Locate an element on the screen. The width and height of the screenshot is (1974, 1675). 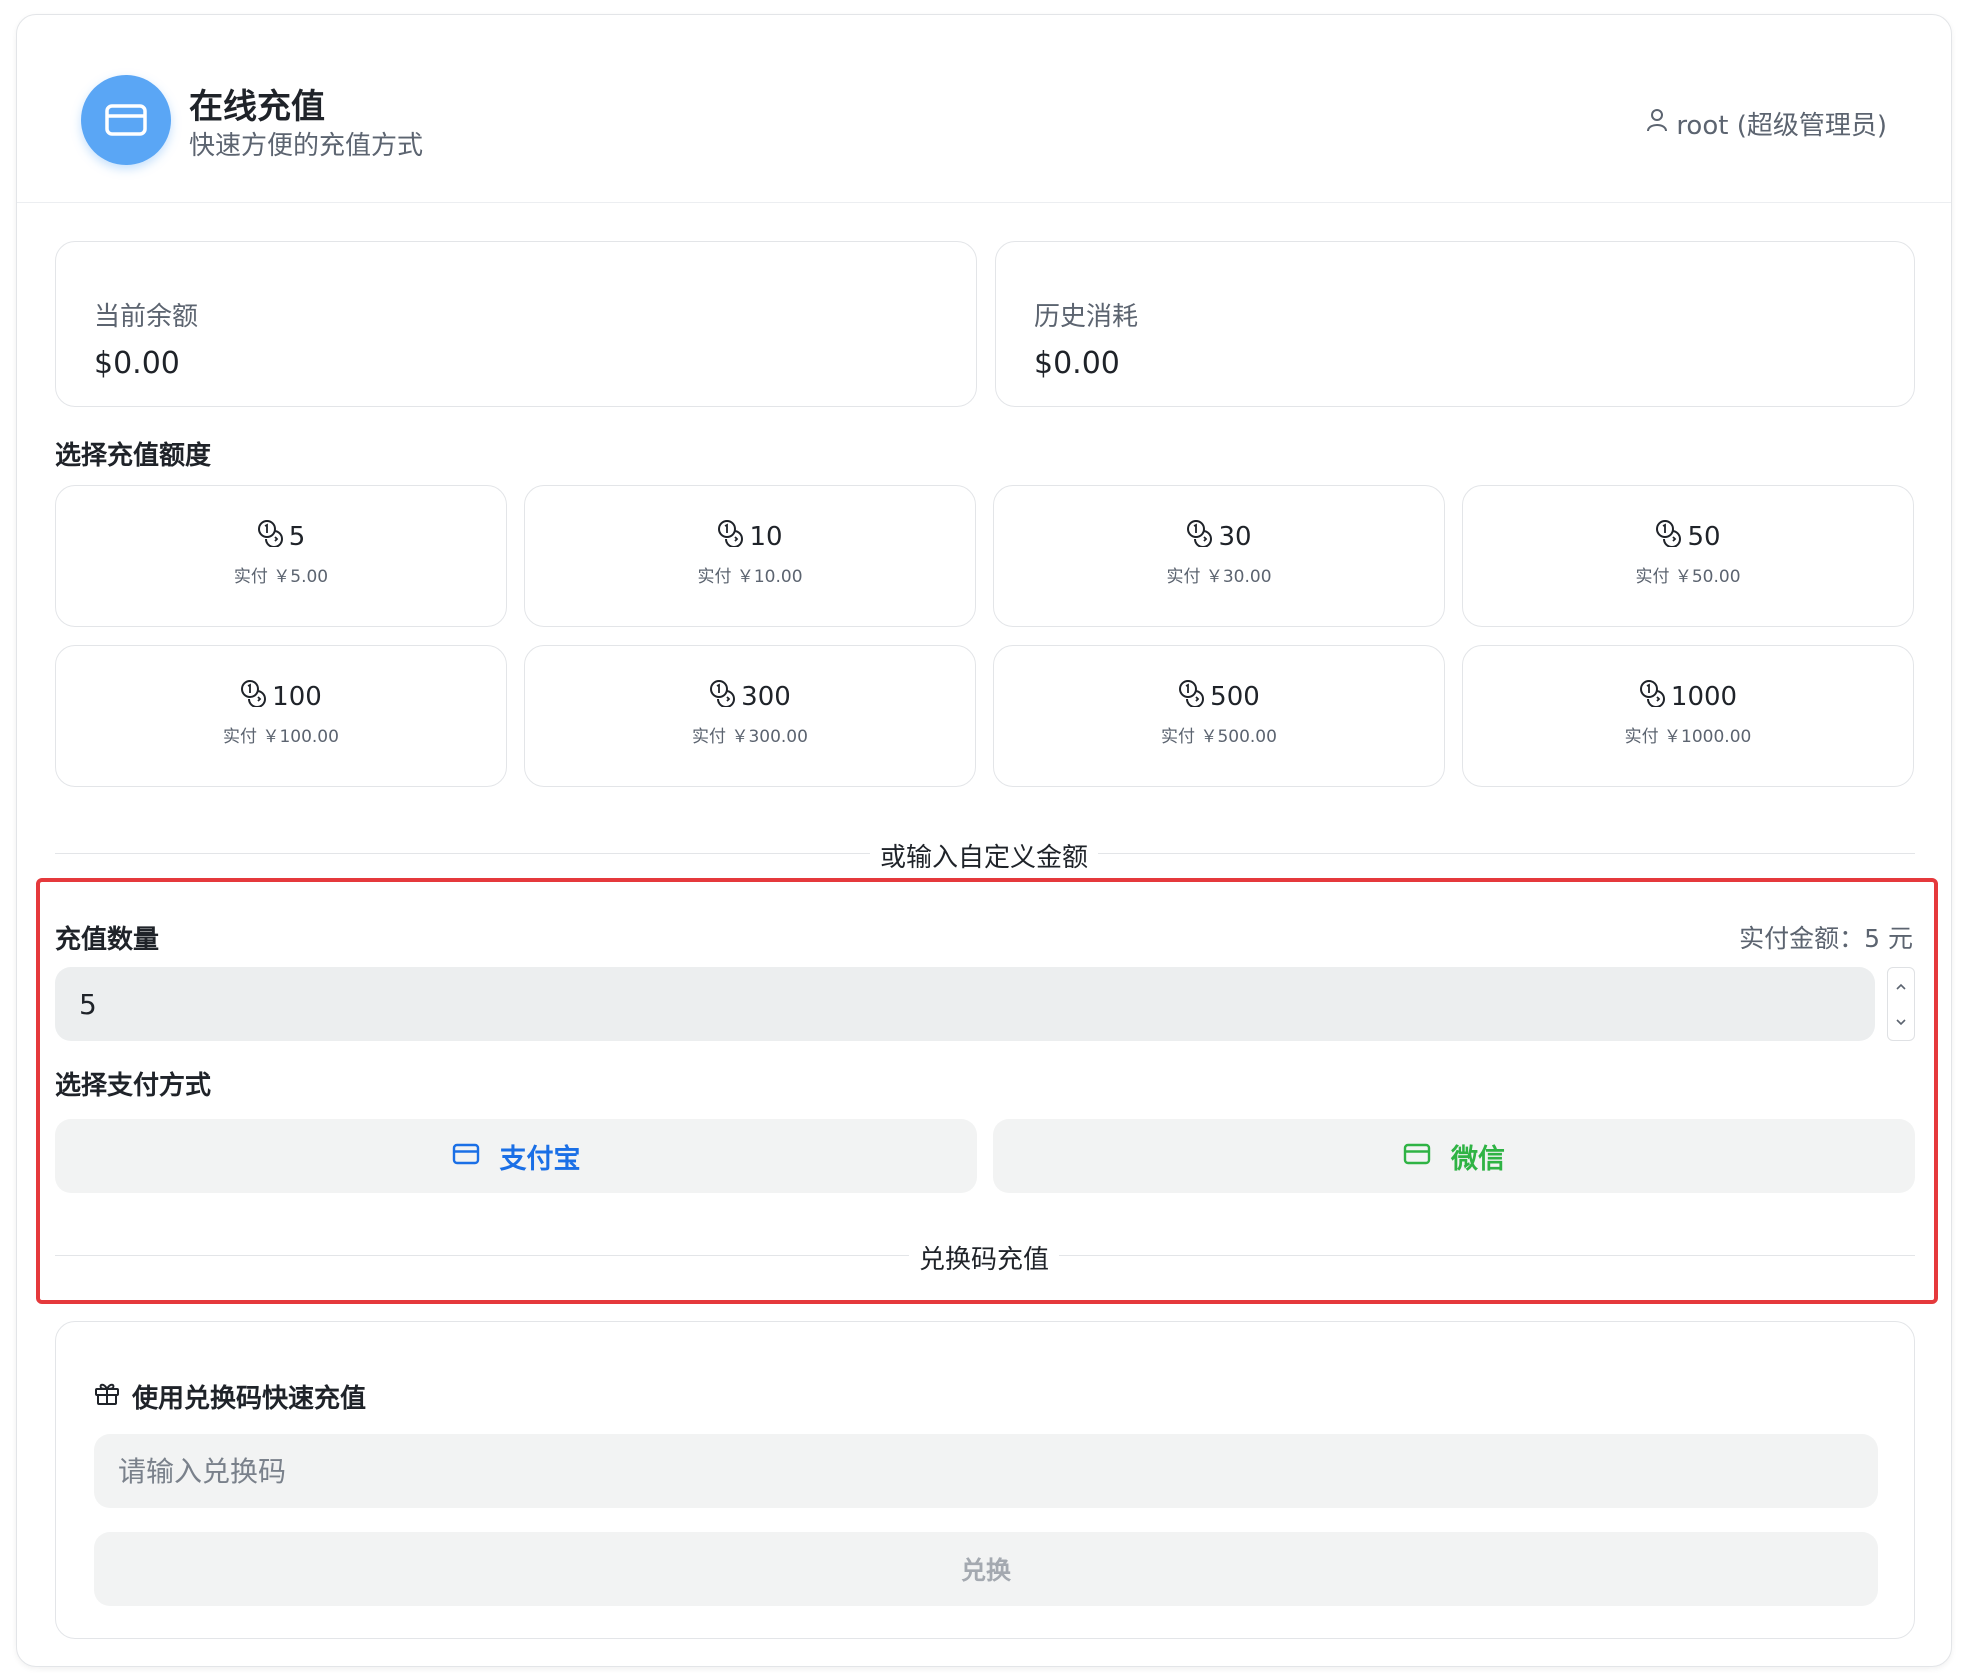
amount-value-row: 1000 is located at coordinates (1688, 696).